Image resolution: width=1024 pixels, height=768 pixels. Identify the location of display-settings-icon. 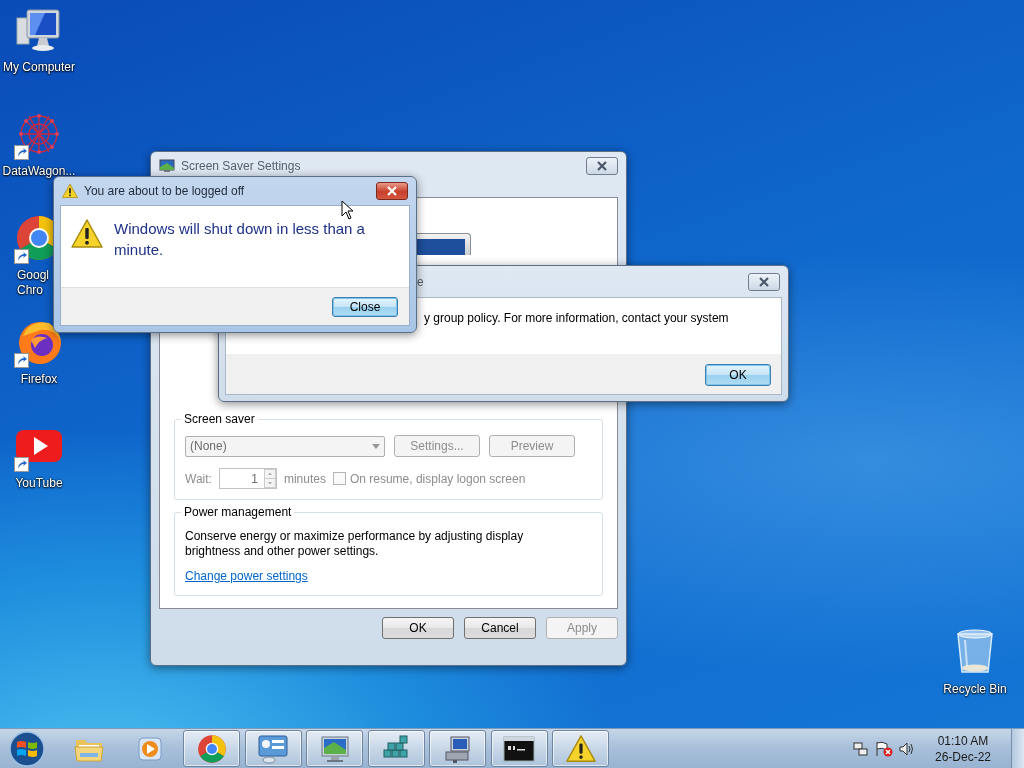
(167, 166).